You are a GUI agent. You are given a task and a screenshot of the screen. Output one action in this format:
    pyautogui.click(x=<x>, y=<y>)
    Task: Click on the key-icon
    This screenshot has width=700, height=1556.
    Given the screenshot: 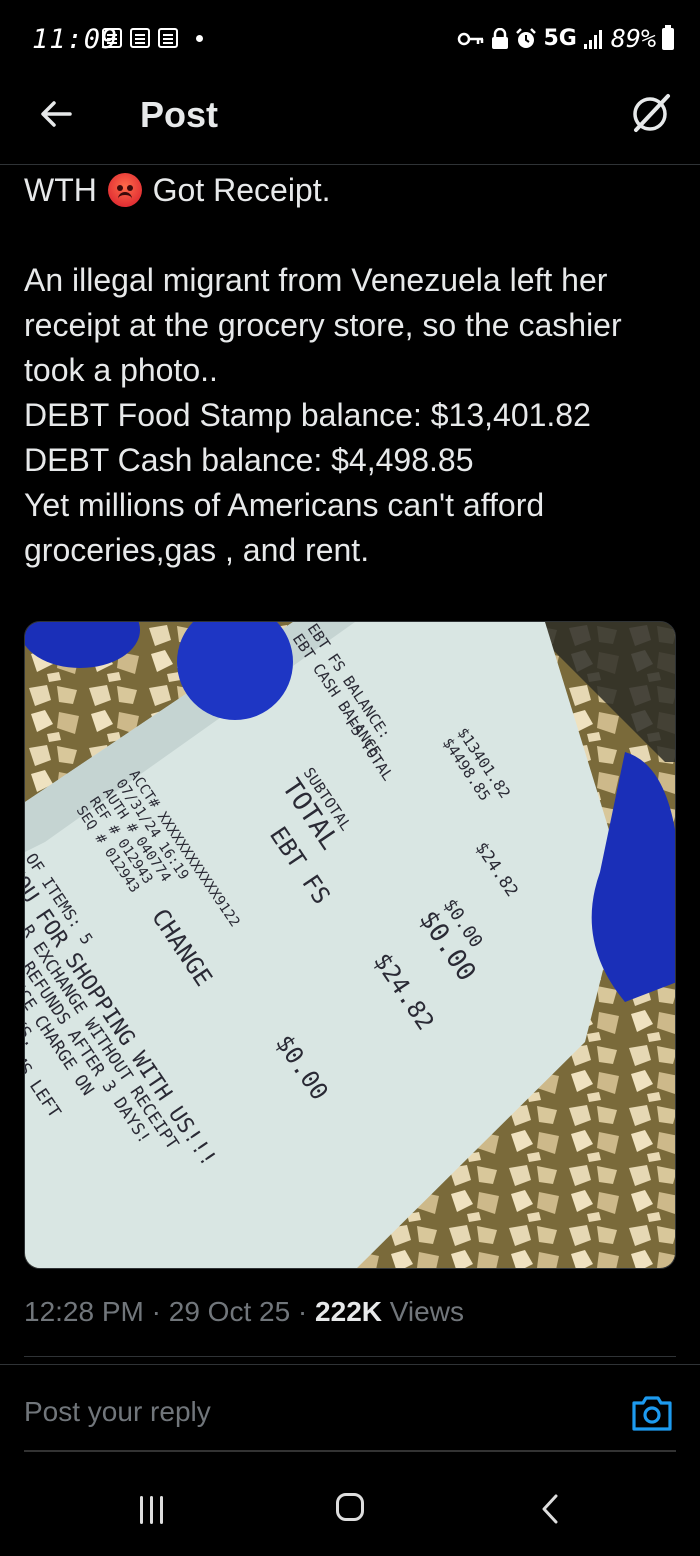 What is the action you would take?
    pyautogui.click(x=471, y=38)
    